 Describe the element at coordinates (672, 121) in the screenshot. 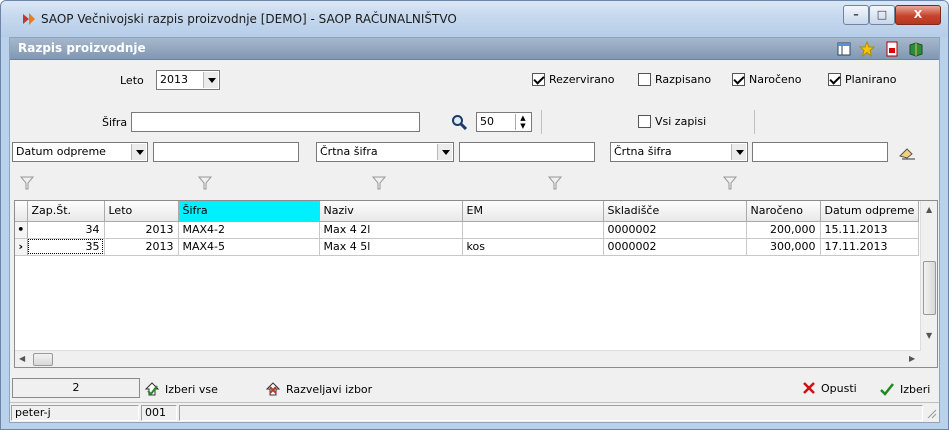

I see `checkbox-vsi-zapisi: Vsi zapisi` at that location.